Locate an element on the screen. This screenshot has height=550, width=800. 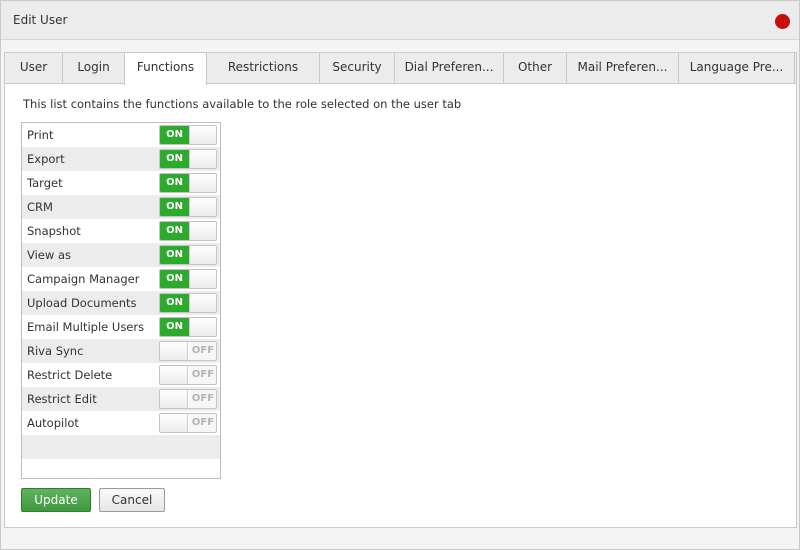
function-label: Print is located at coordinates (40, 135).